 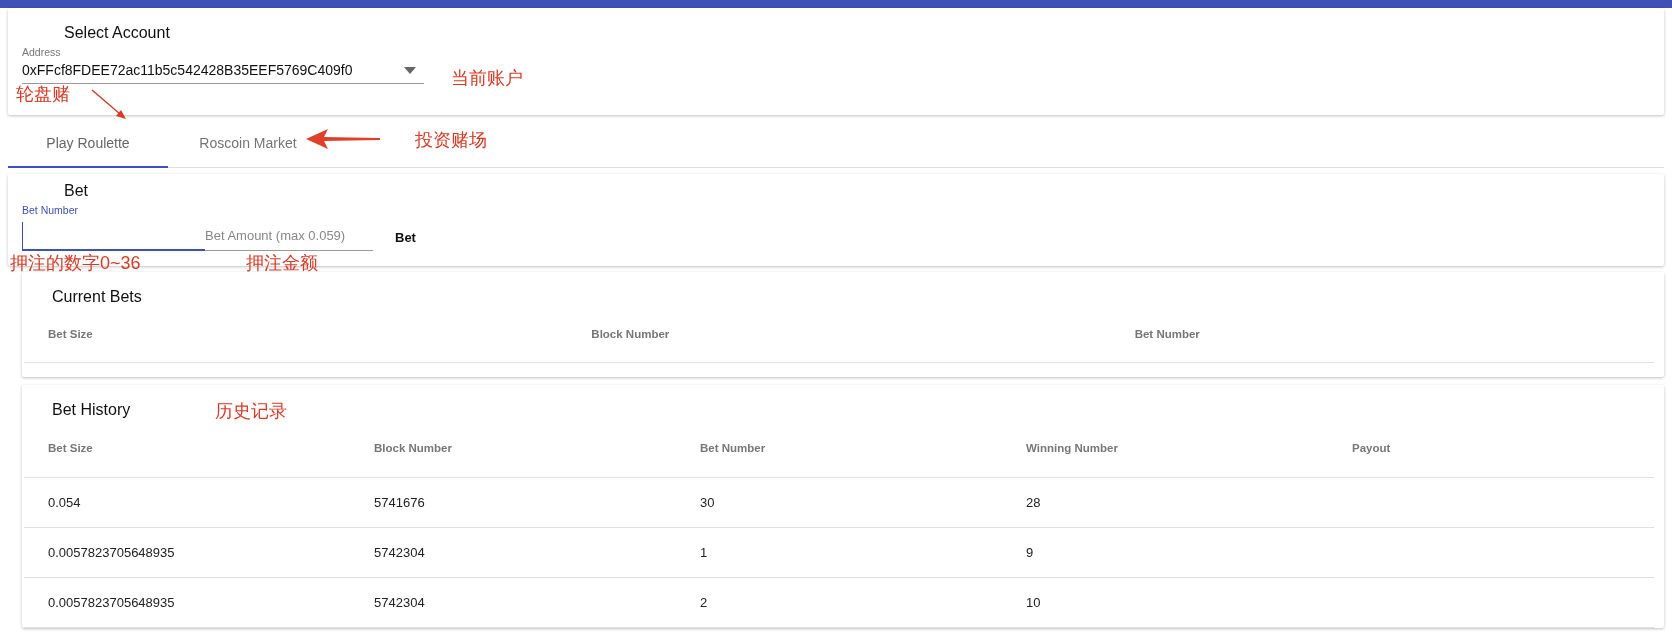 I want to click on column-header: Winning Number, so click(x=1072, y=448).